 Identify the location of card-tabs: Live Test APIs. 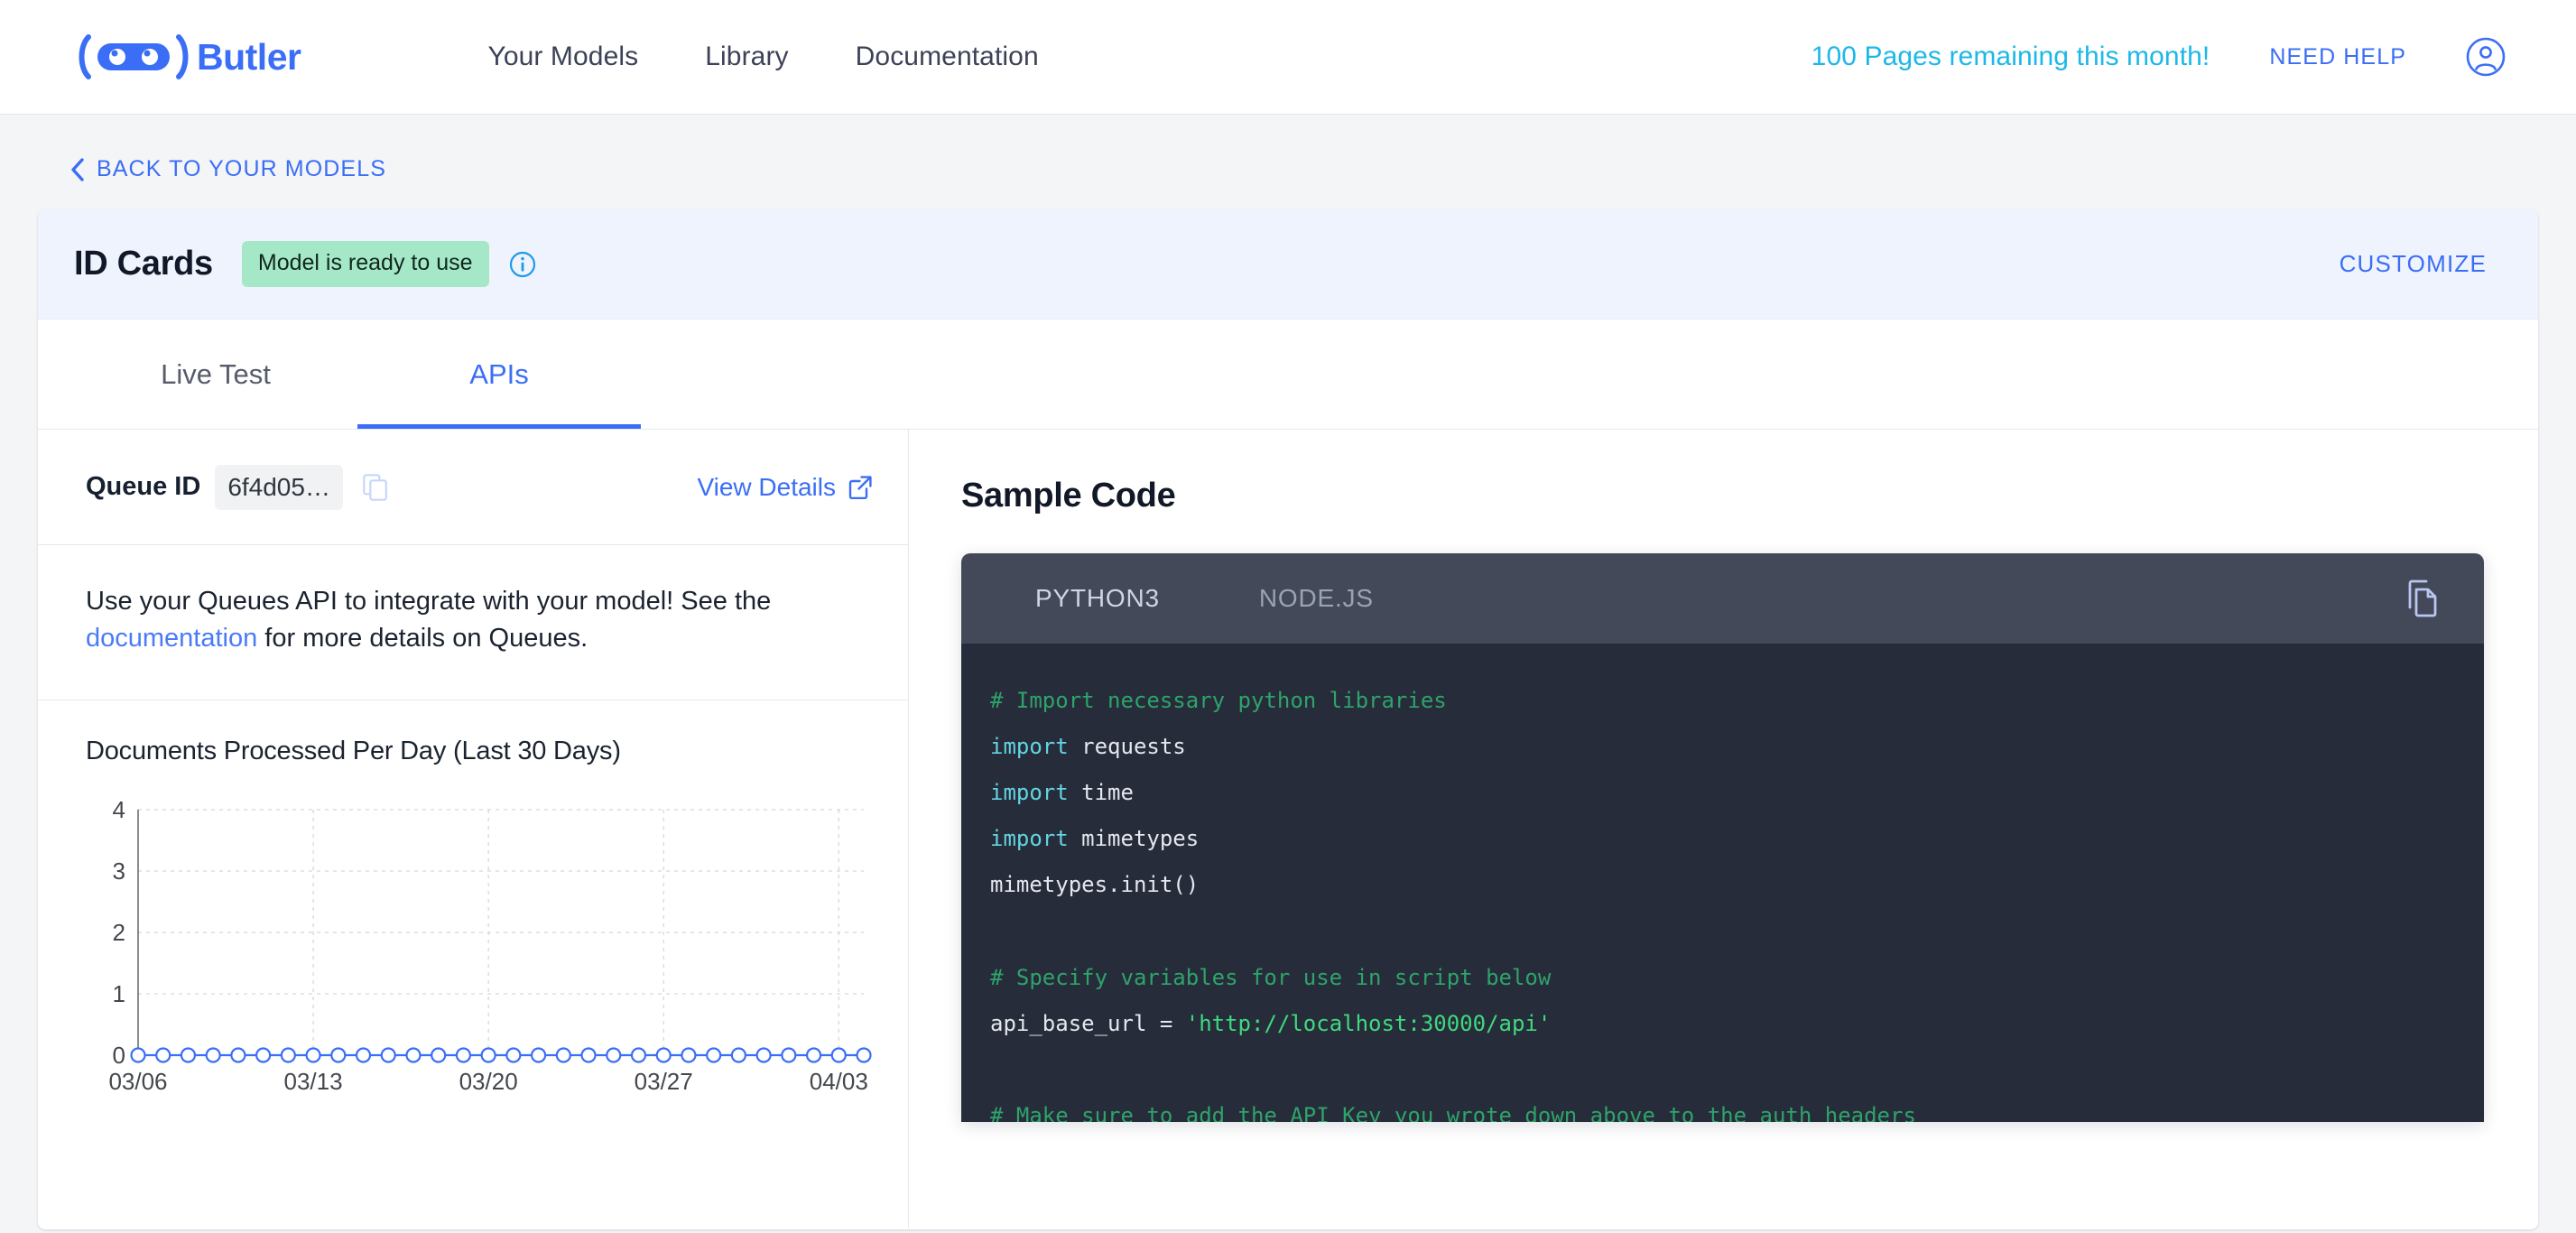
(1288, 375).